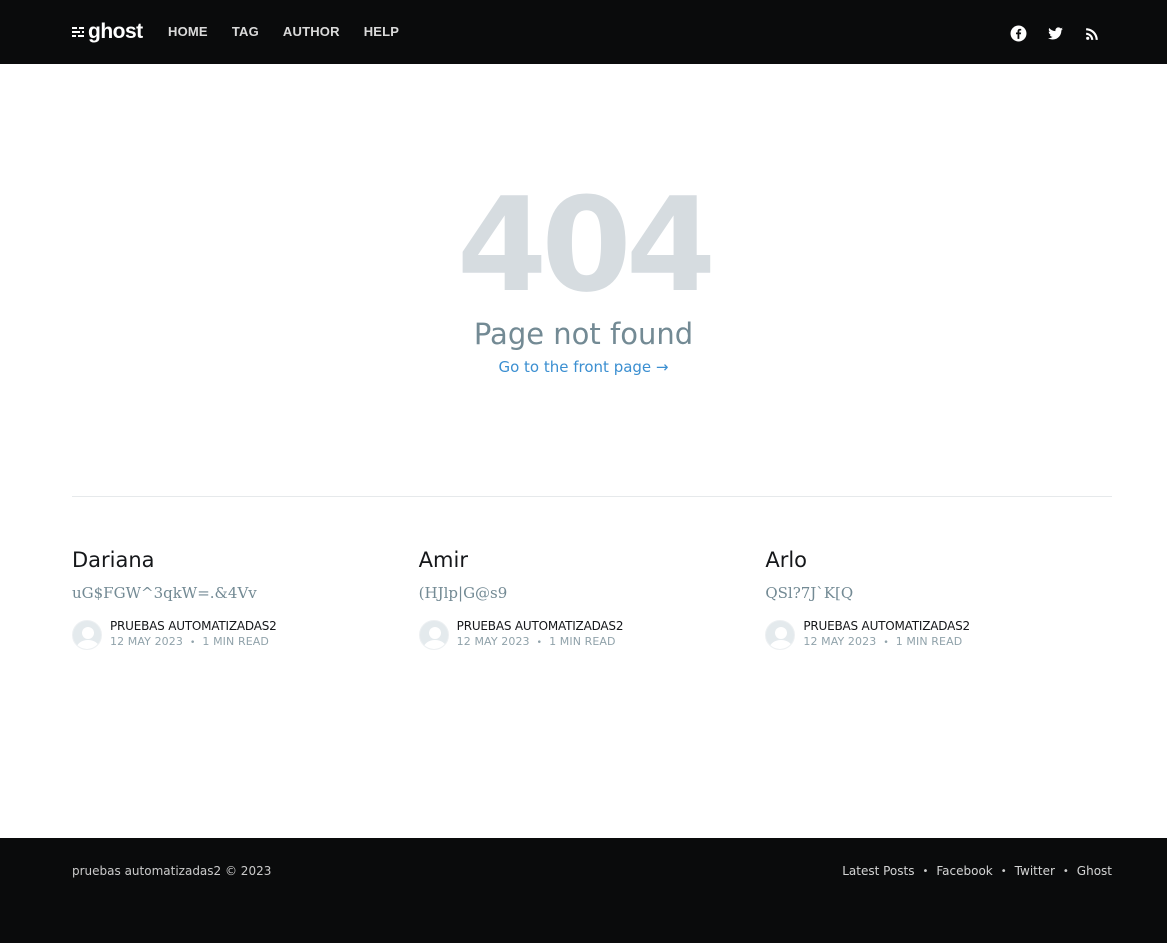  I want to click on social-links, so click(1055, 33).